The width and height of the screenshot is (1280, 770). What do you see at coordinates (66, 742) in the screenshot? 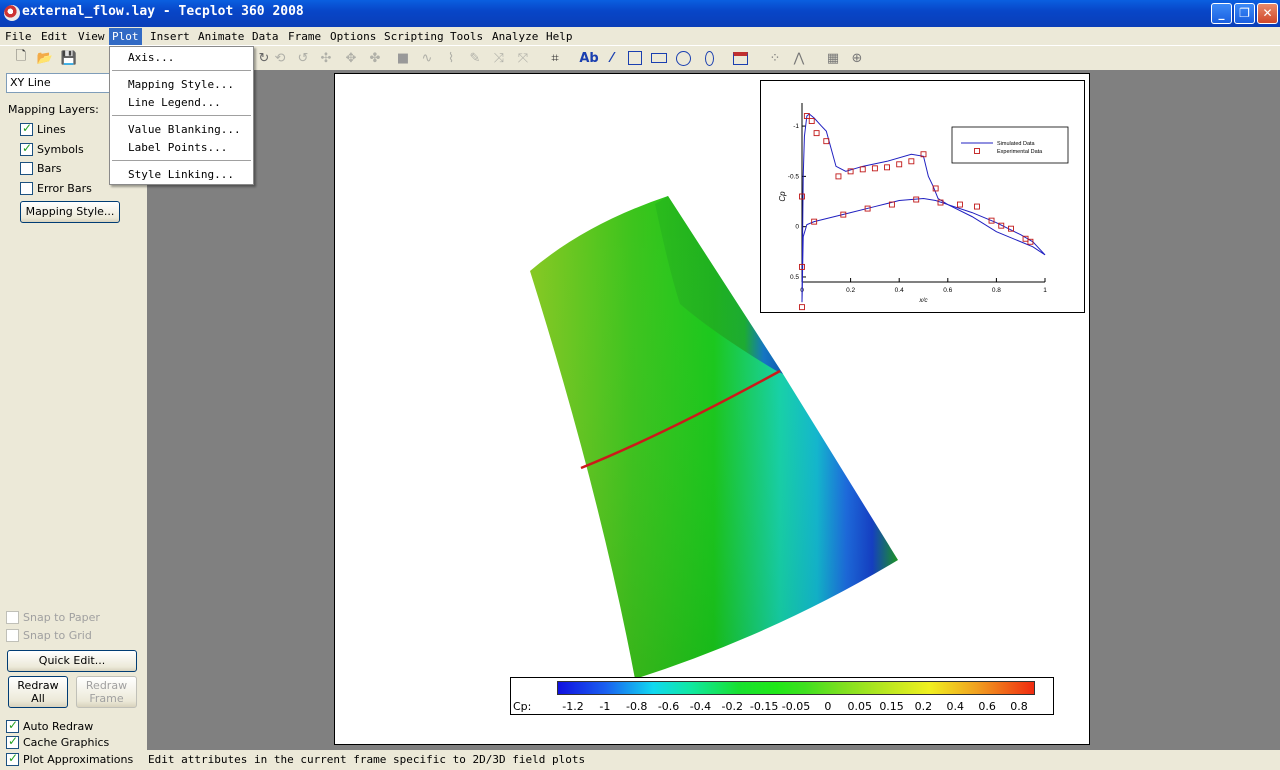
I see `checkbox-label: Cache Graphics` at bounding box center [66, 742].